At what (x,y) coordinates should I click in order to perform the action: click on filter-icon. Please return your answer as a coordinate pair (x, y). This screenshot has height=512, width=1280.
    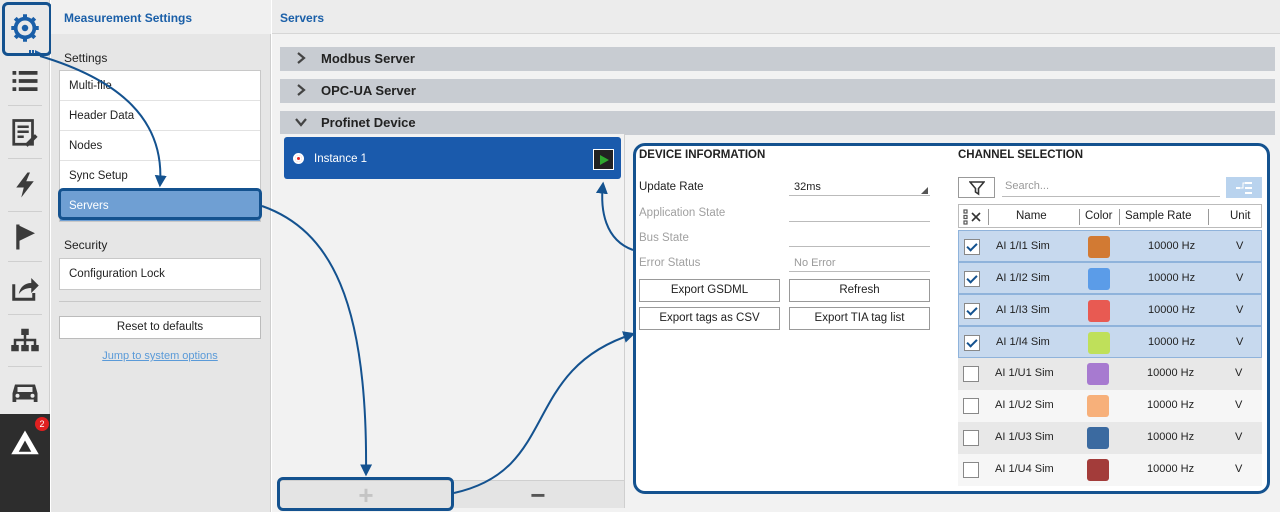
    Looking at the image, I should click on (976, 187).